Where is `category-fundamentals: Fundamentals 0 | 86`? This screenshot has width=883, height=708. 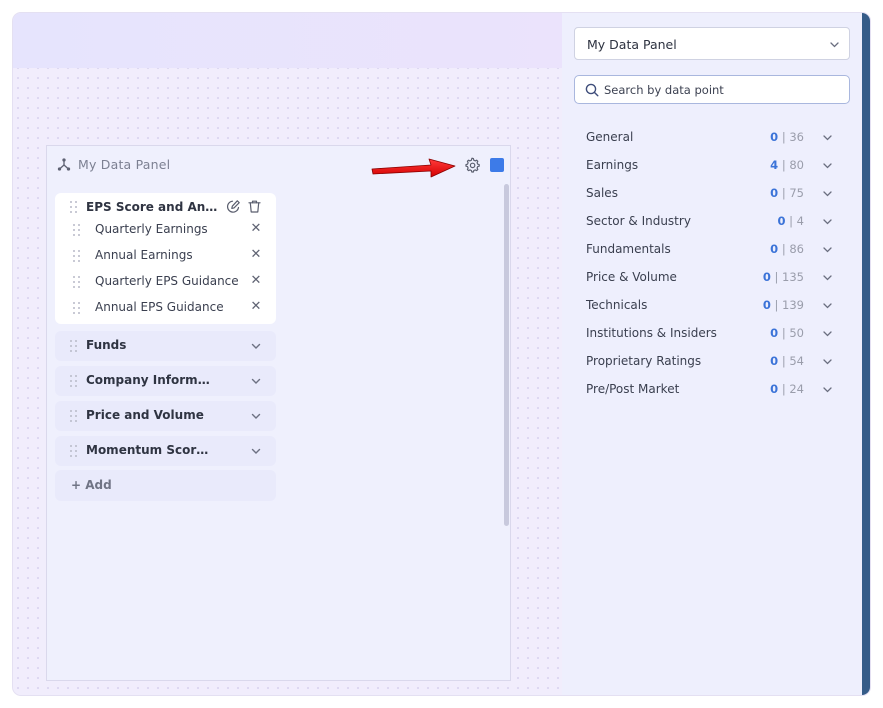
category-fundamentals: Fundamentals 0 | 86 is located at coordinates (712, 249).